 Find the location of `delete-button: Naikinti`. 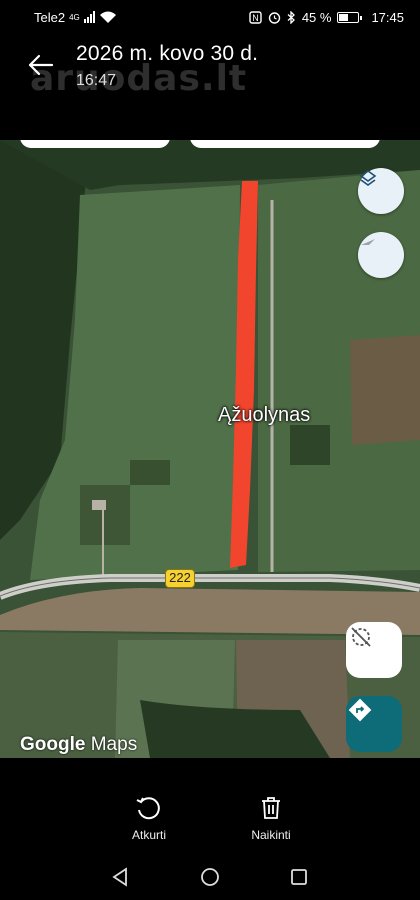

delete-button: Naikinti is located at coordinates (271, 816).